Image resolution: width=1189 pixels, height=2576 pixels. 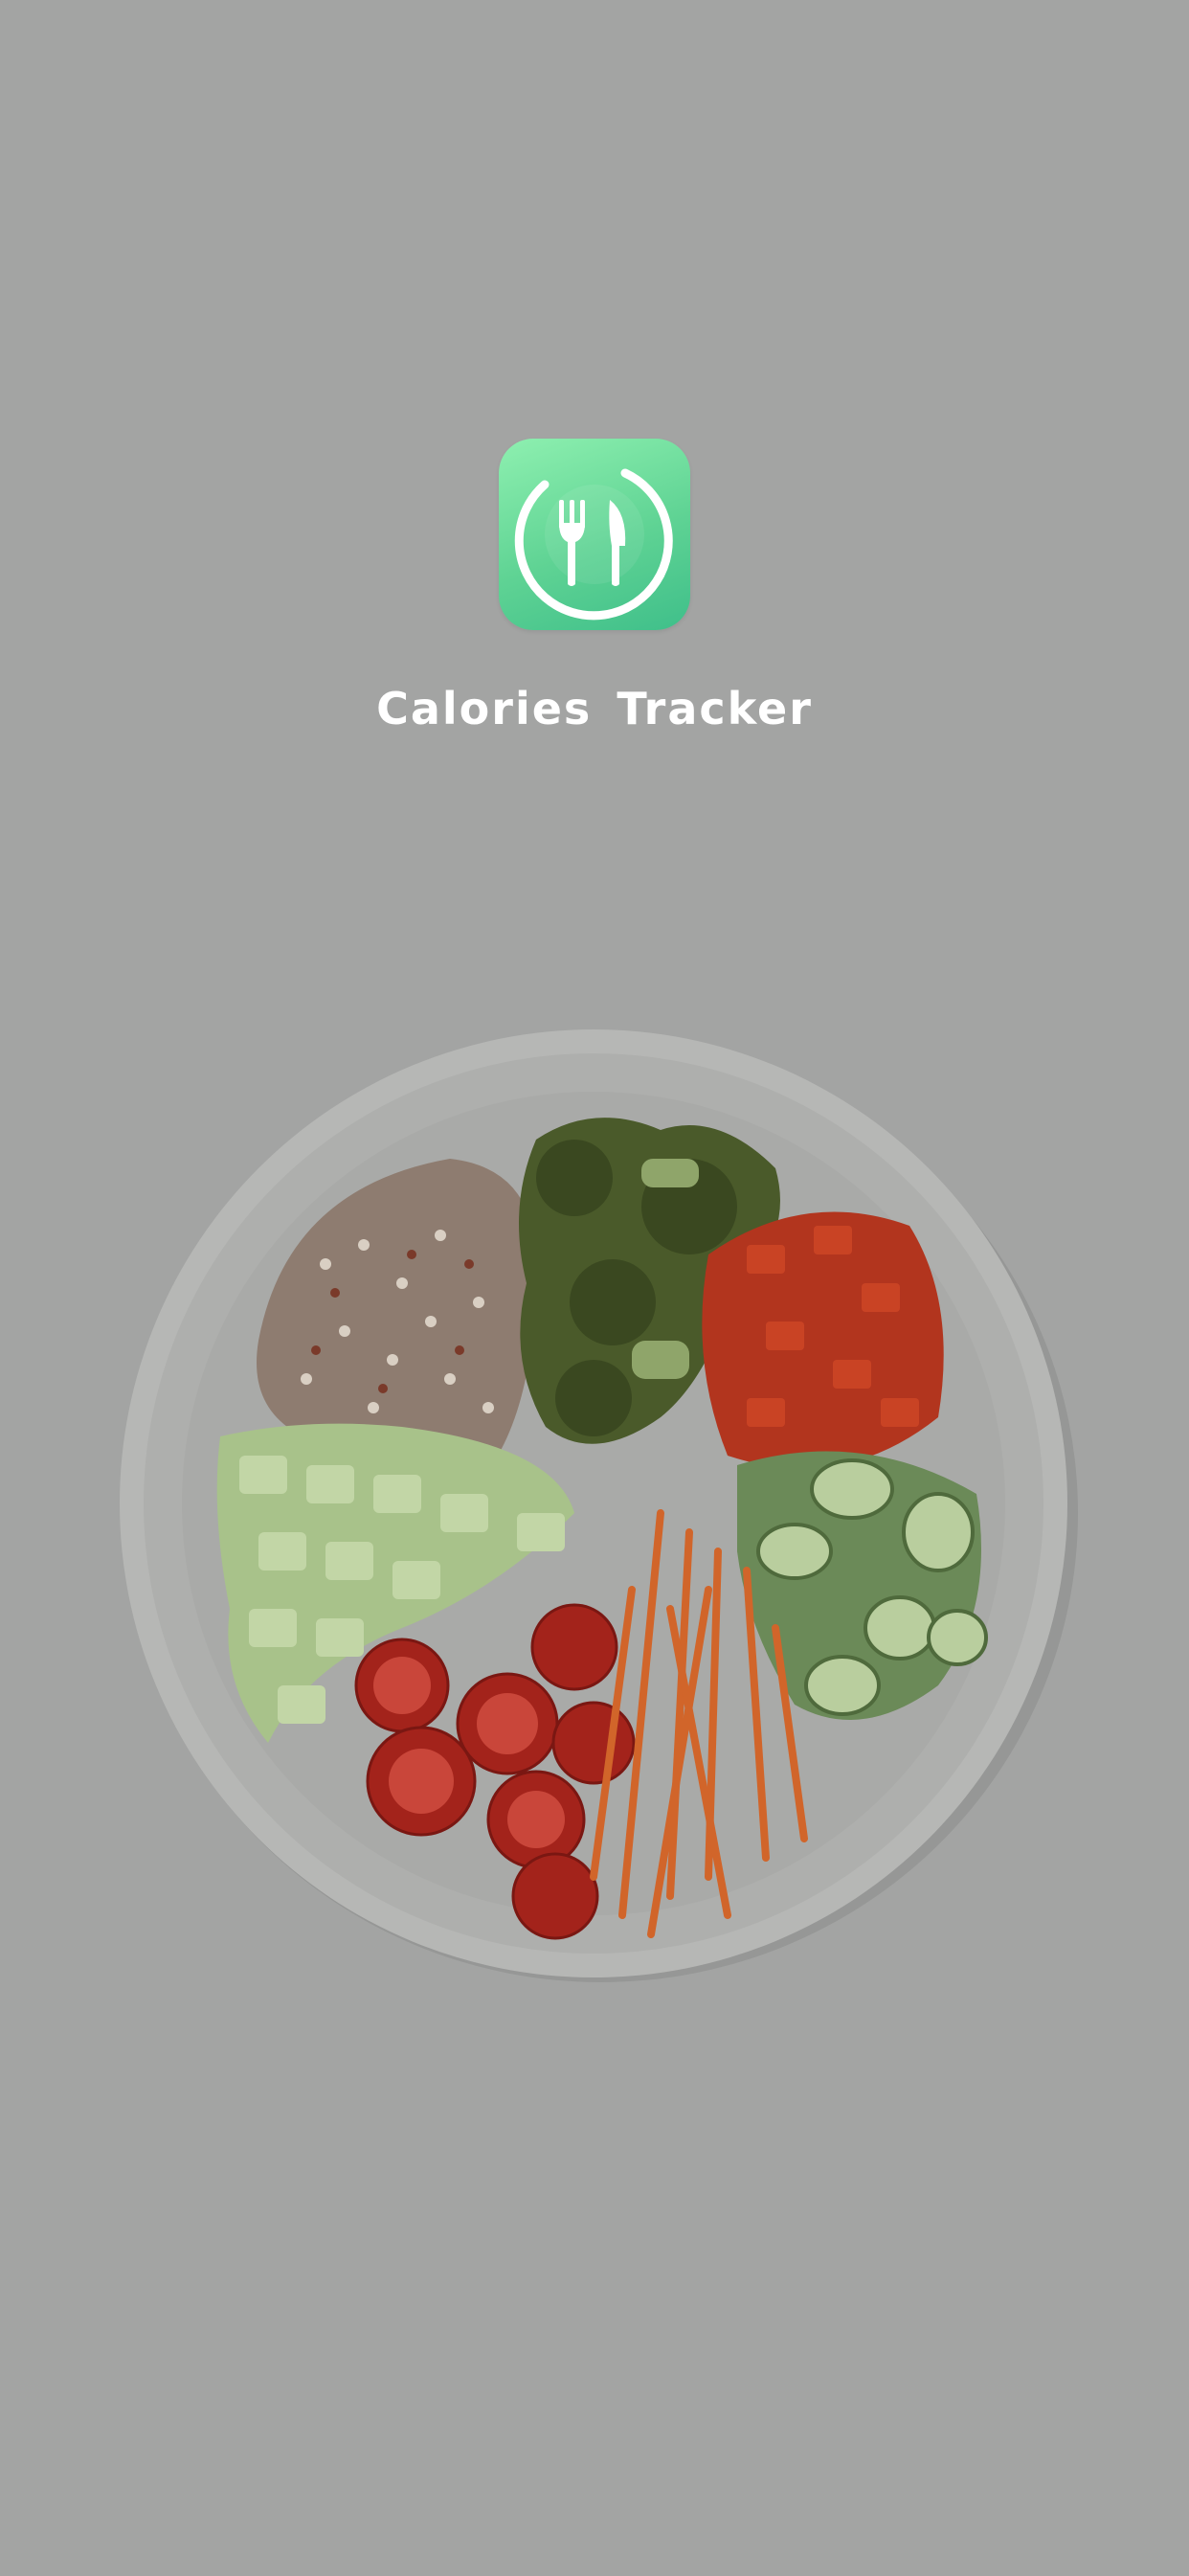 I want to click on app-title: Calories Tracker, so click(x=594, y=708).